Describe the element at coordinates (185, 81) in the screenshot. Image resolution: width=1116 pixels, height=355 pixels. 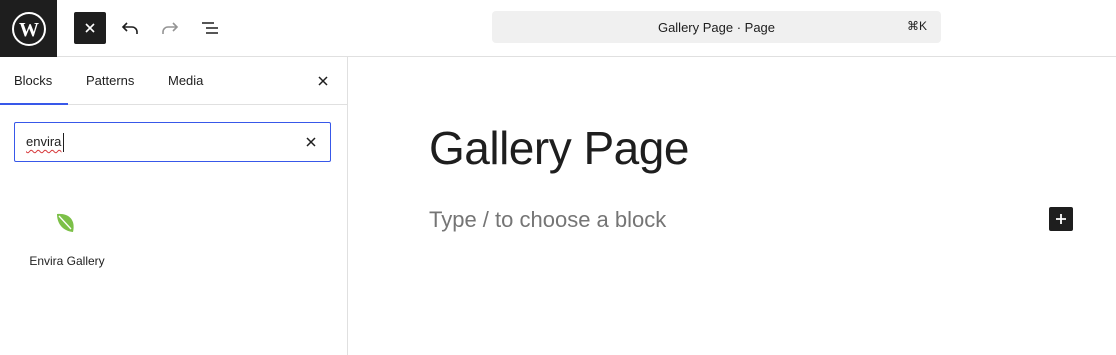
I see `tab-media: Media` at that location.